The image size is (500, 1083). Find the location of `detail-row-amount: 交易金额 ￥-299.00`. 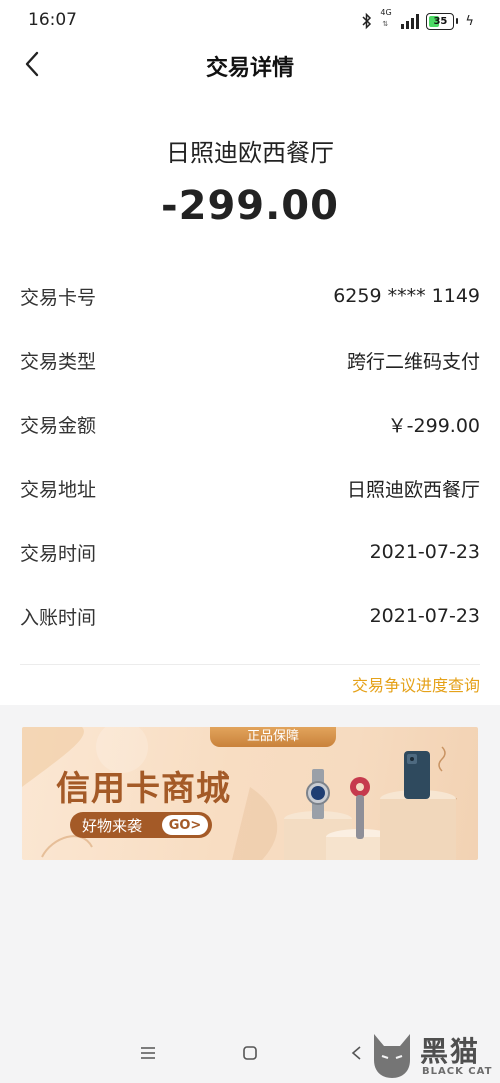

detail-row-amount: 交易金额 ￥-299.00 is located at coordinates (250, 424).